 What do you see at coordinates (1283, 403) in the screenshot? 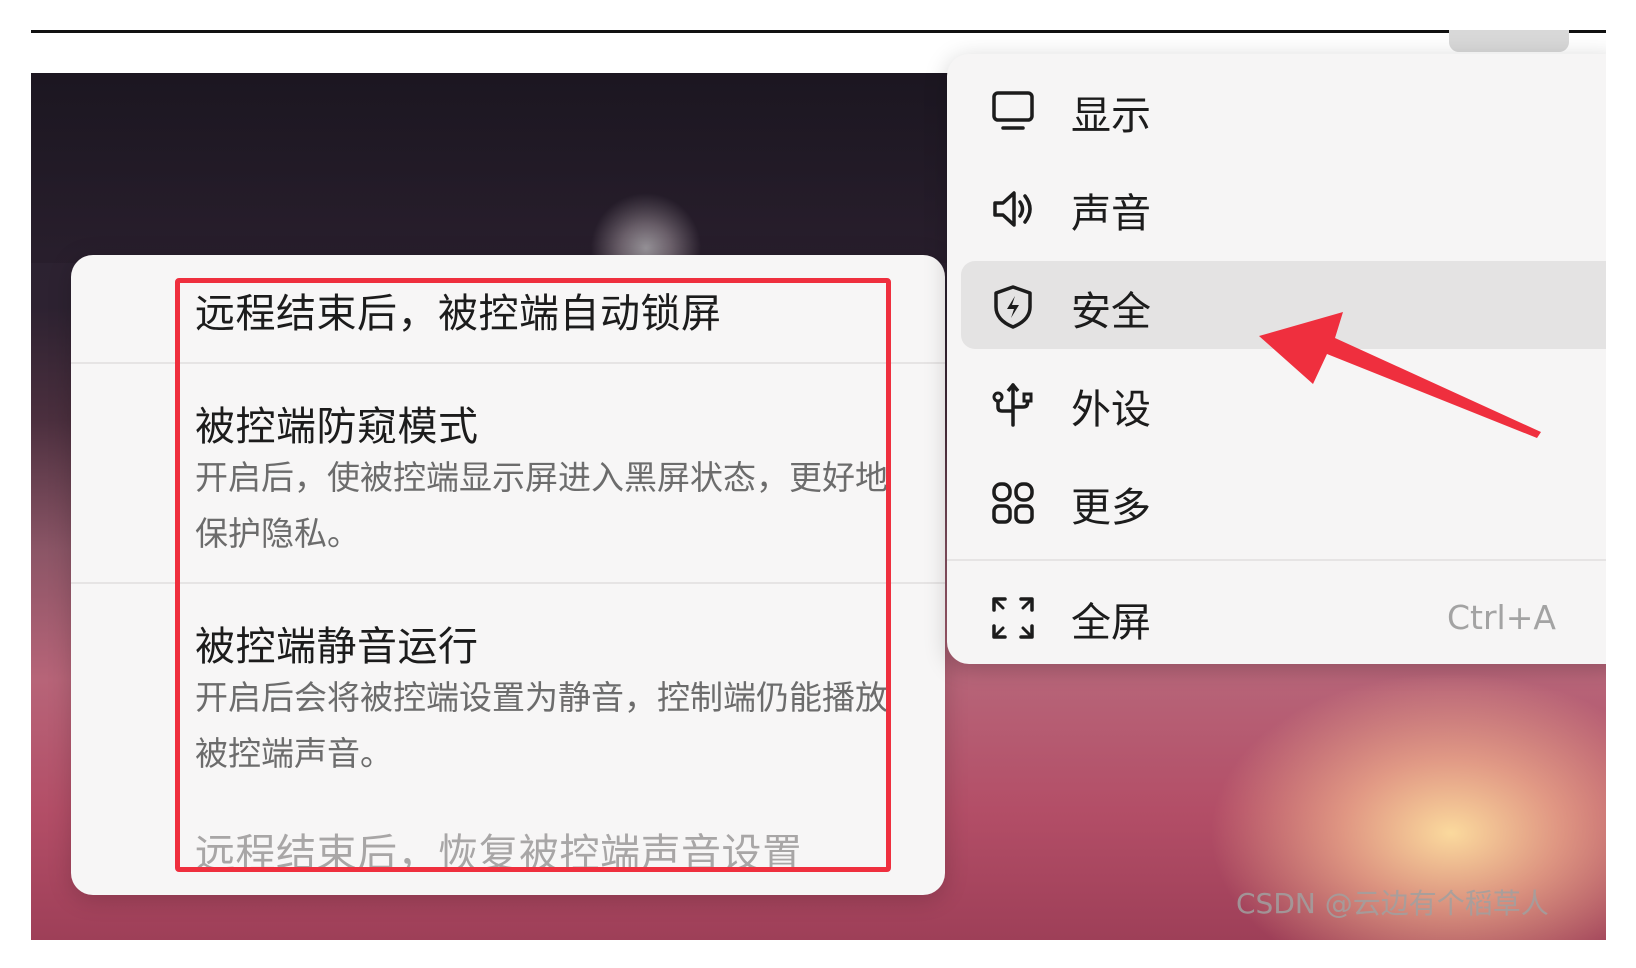
I see `menu-item-peripherals: 外设` at bounding box center [1283, 403].